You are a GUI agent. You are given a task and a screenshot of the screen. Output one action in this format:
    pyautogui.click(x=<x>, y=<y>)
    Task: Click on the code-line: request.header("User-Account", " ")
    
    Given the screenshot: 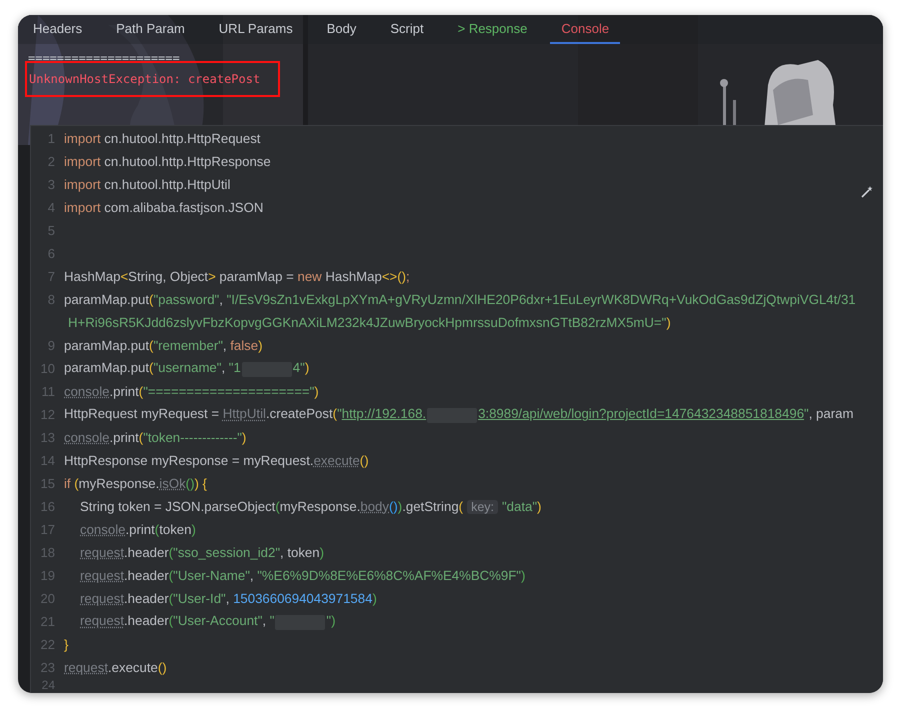 What is the action you would take?
    pyautogui.click(x=207, y=621)
    